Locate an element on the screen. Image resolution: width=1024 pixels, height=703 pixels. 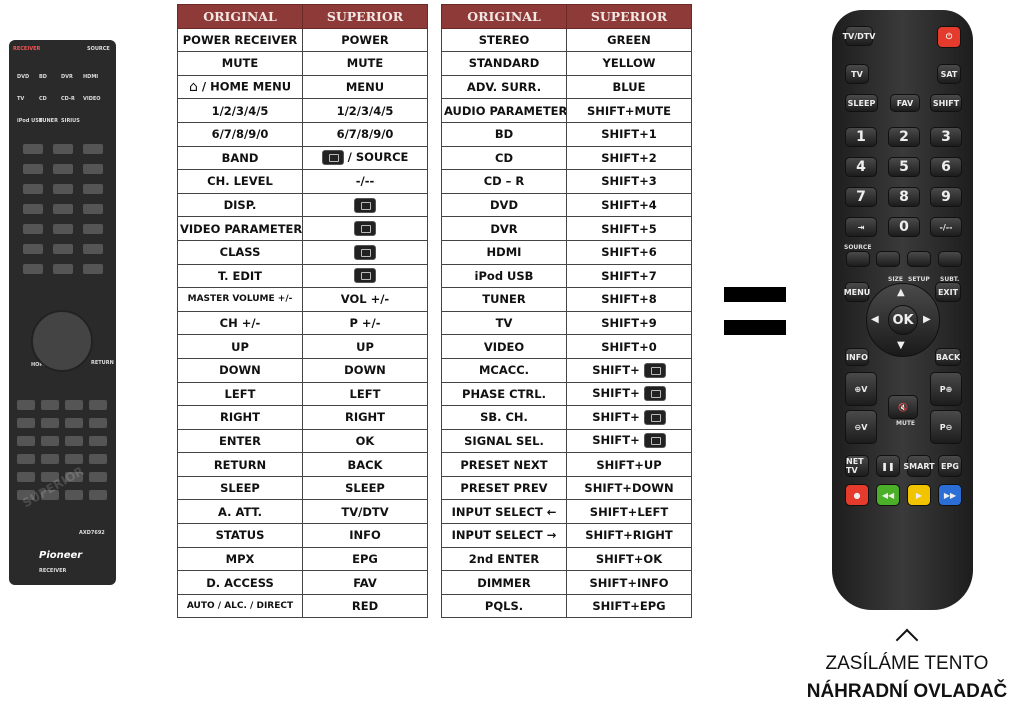
original-cell: PHASE CTRL. is located at coordinates (504, 394).